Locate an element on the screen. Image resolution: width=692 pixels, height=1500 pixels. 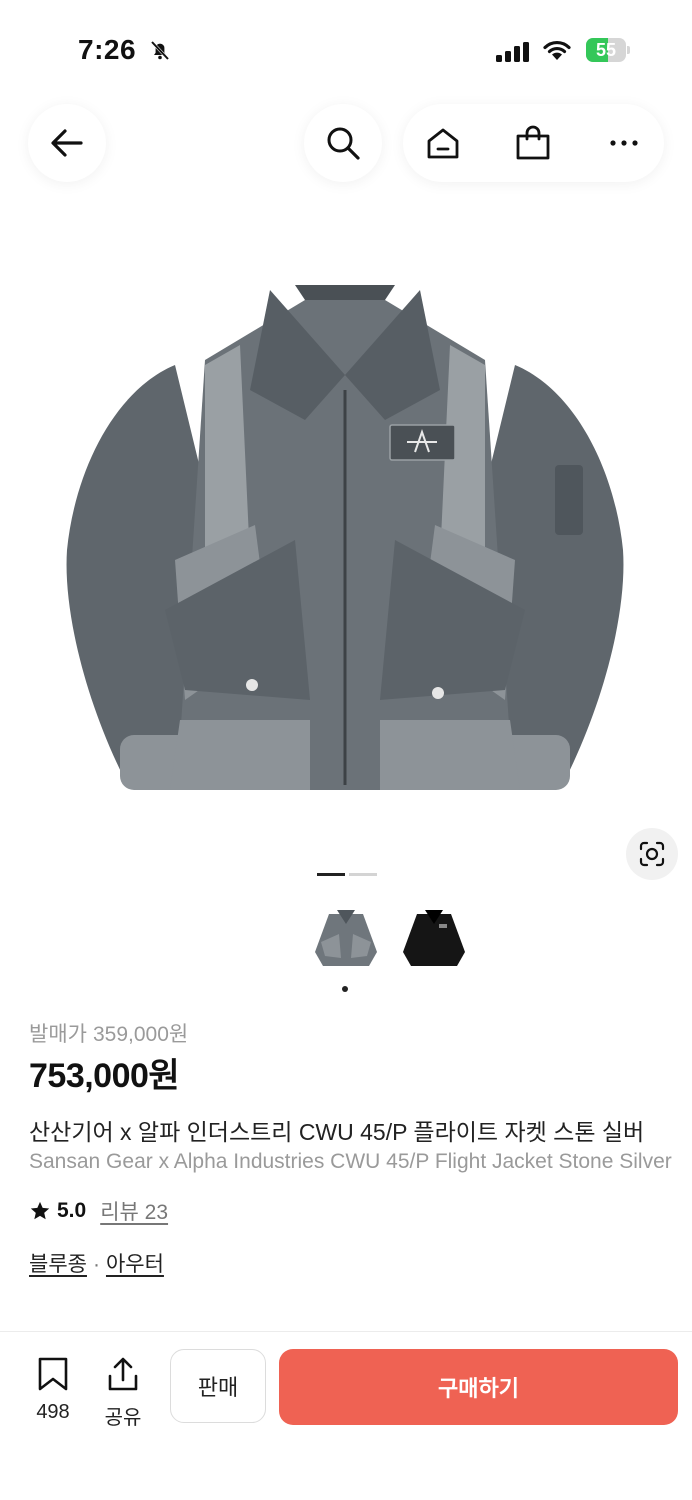
shopping-bag-button is located at coordinates (533, 143).